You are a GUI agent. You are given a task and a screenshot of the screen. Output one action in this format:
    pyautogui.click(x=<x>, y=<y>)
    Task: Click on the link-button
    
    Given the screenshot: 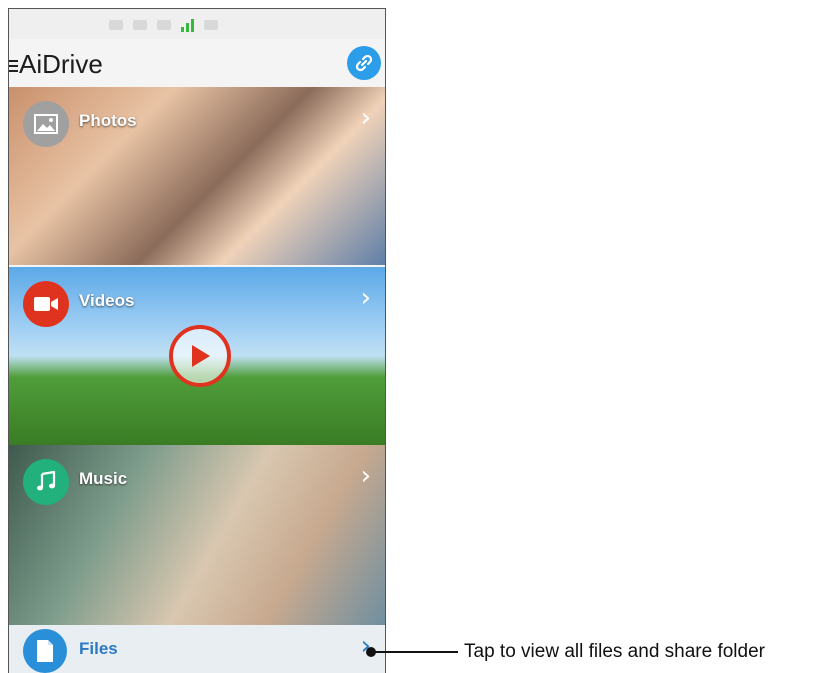 What is the action you would take?
    pyautogui.click(x=364, y=63)
    